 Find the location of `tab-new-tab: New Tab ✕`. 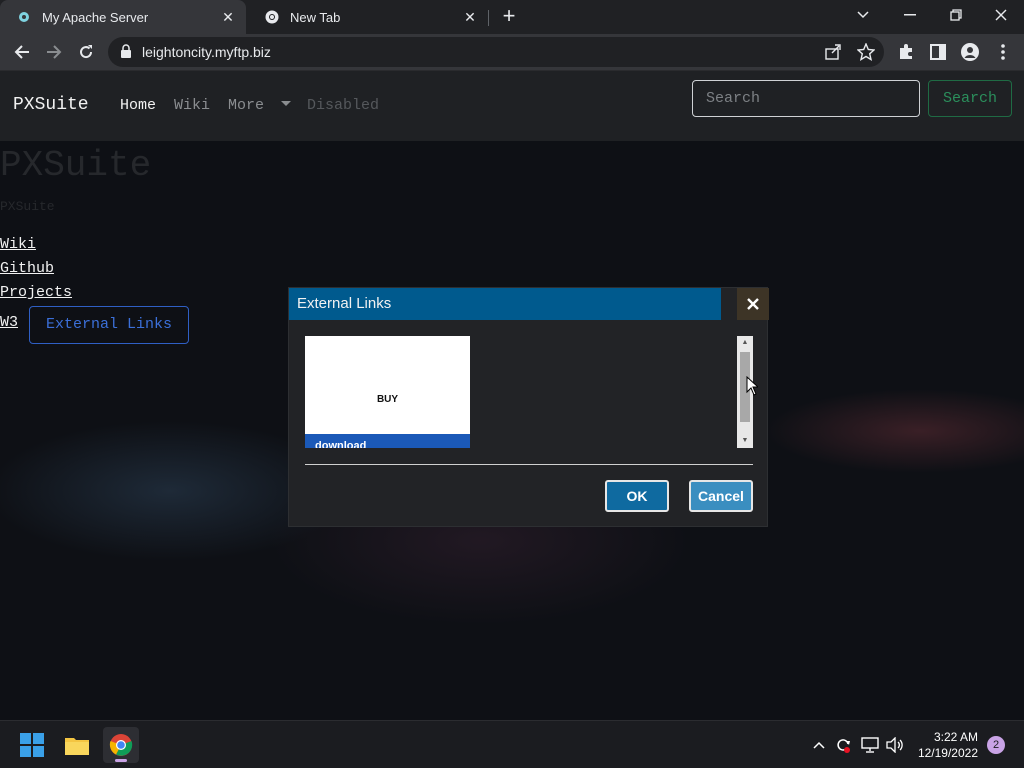

tab-new-tab: New Tab ✕ is located at coordinates (368, 17).